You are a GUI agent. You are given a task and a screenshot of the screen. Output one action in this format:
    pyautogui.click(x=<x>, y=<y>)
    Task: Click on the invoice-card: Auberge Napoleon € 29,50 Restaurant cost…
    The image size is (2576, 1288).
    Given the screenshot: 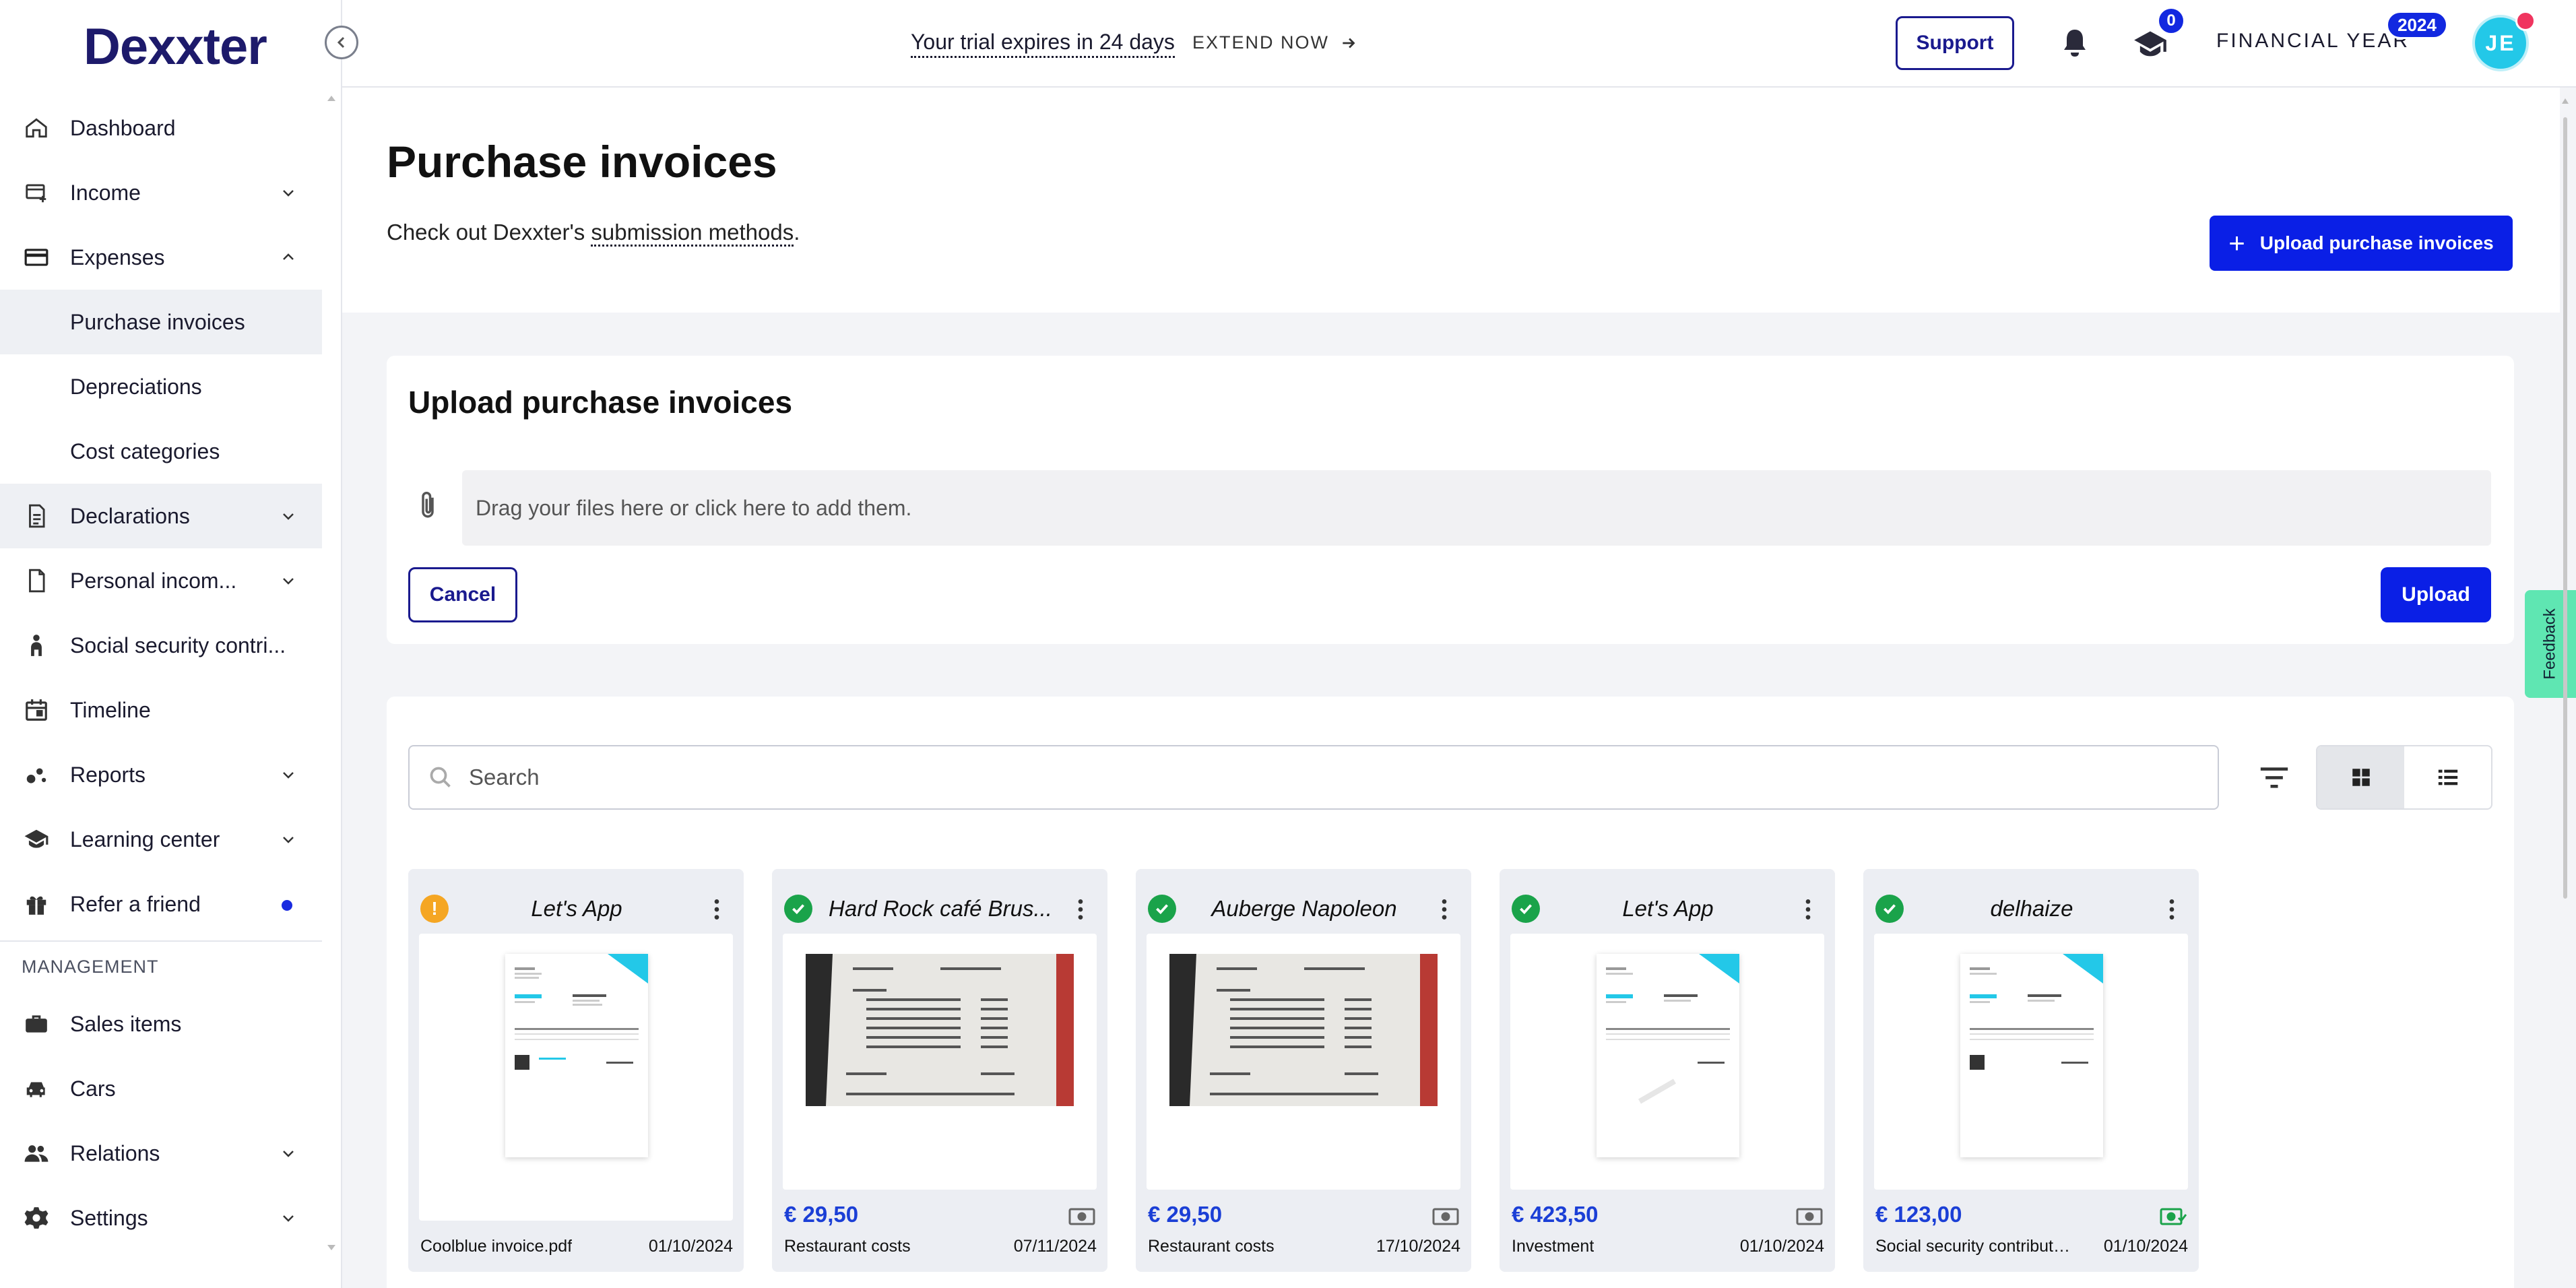 What is the action you would take?
    pyautogui.click(x=1303, y=1070)
    